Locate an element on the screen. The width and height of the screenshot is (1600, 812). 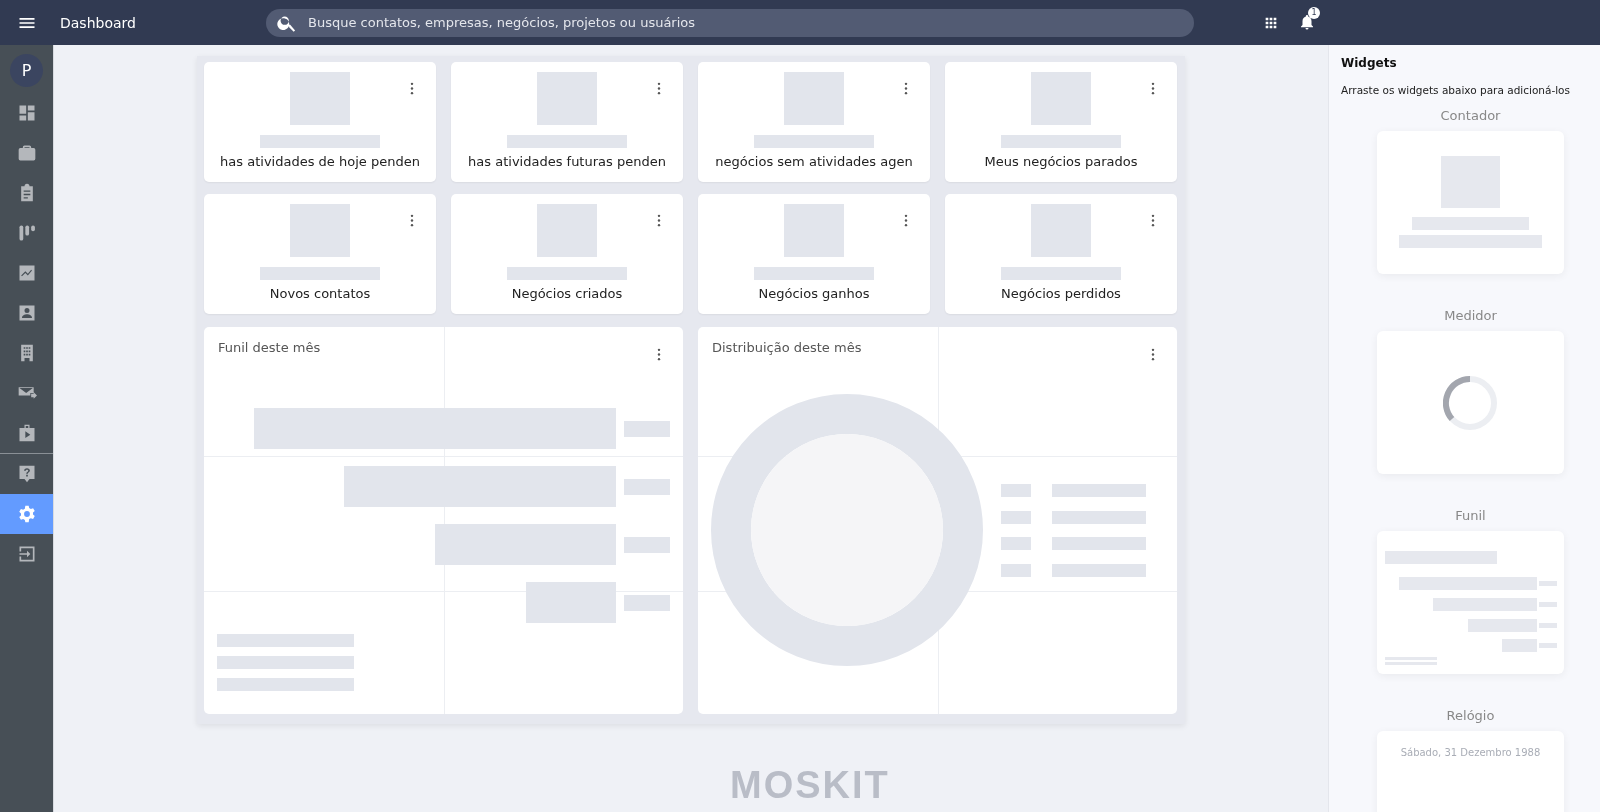
widget-label: Contador is located at coordinates (1470, 115).